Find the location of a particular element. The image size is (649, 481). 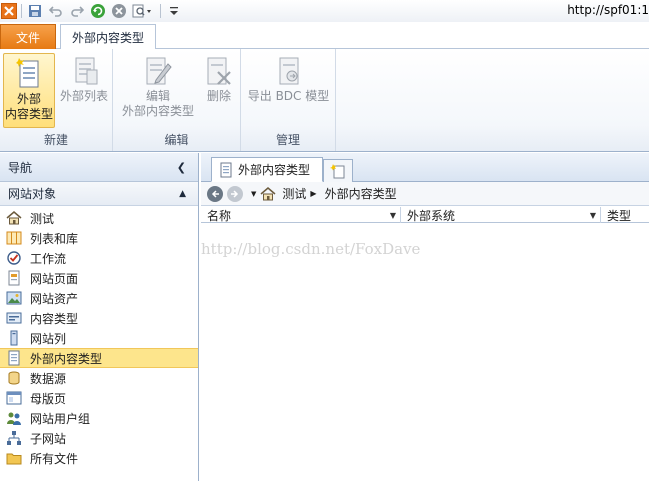

site-pages-icon is located at coordinates (14, 278).